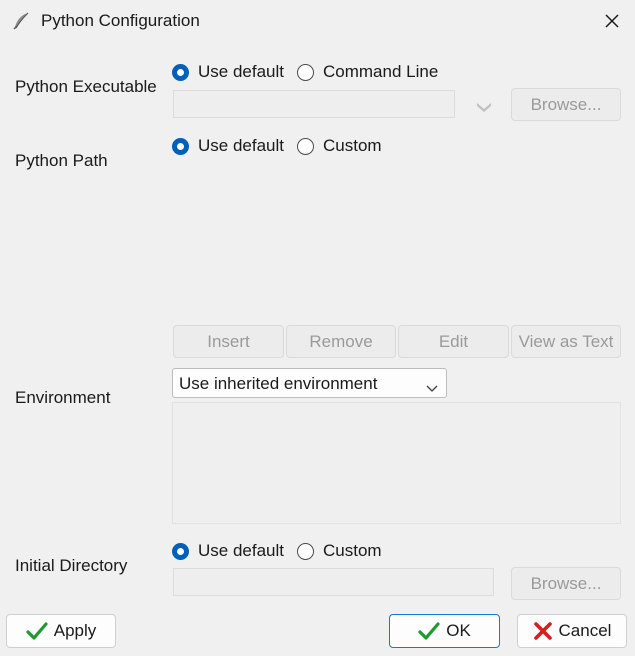  I want to click on executable-command-line-radio: Command Line, so click(367, 72).